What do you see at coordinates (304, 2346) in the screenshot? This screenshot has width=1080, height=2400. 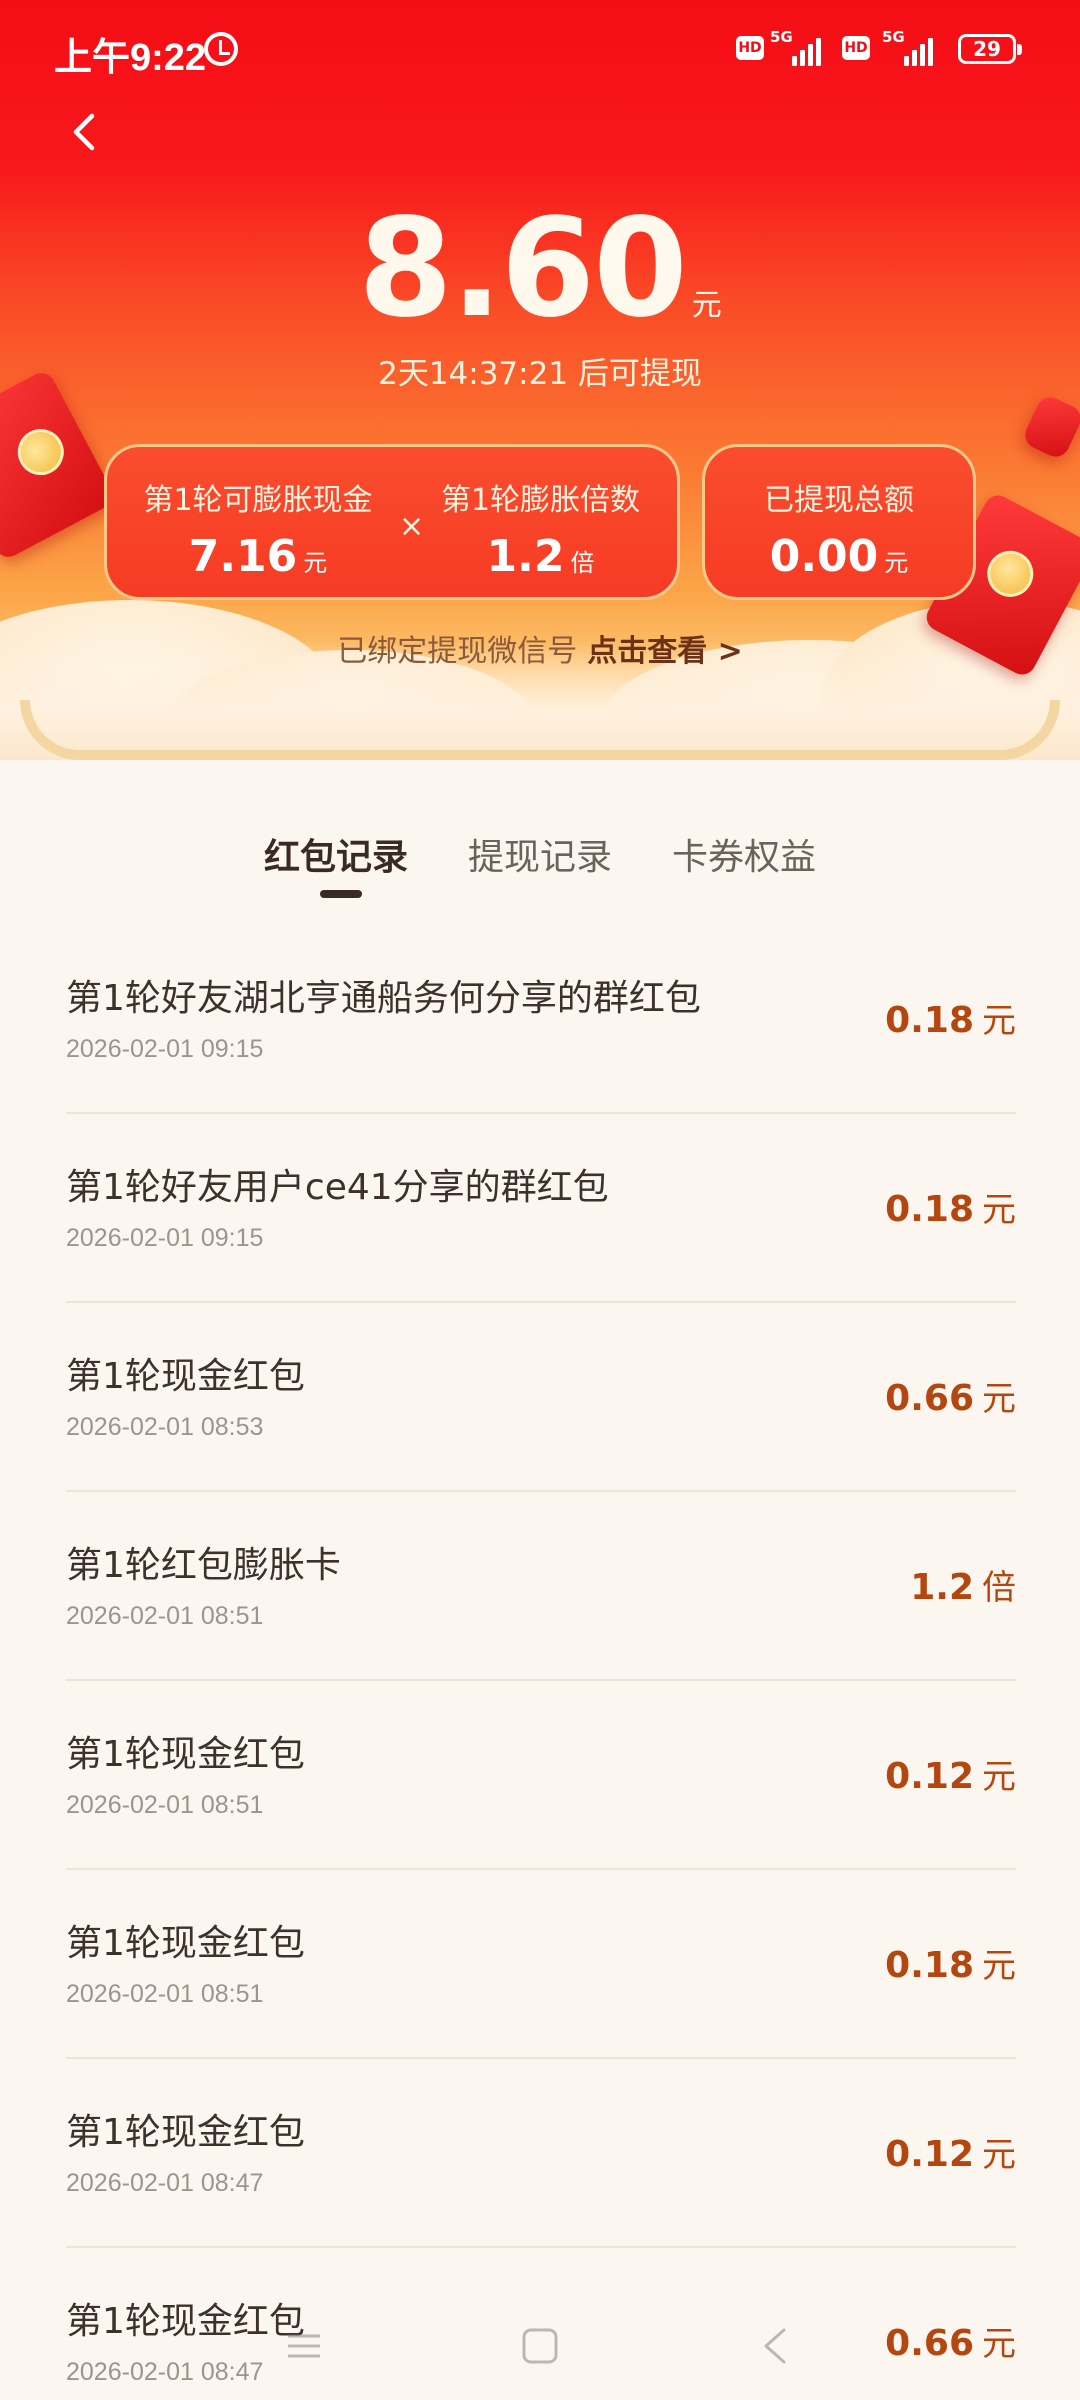 I see `menu-icon` at bounding box center [304, 2346].